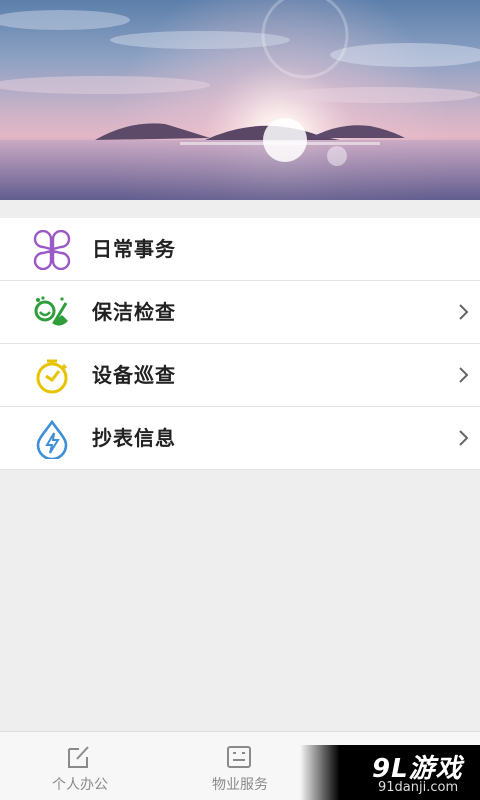  What do you see at coordinates (240, 375) in the screenshot?
I see `menu-item-equipment-inspection: 设备巡查` at bounding box center [240, 375].